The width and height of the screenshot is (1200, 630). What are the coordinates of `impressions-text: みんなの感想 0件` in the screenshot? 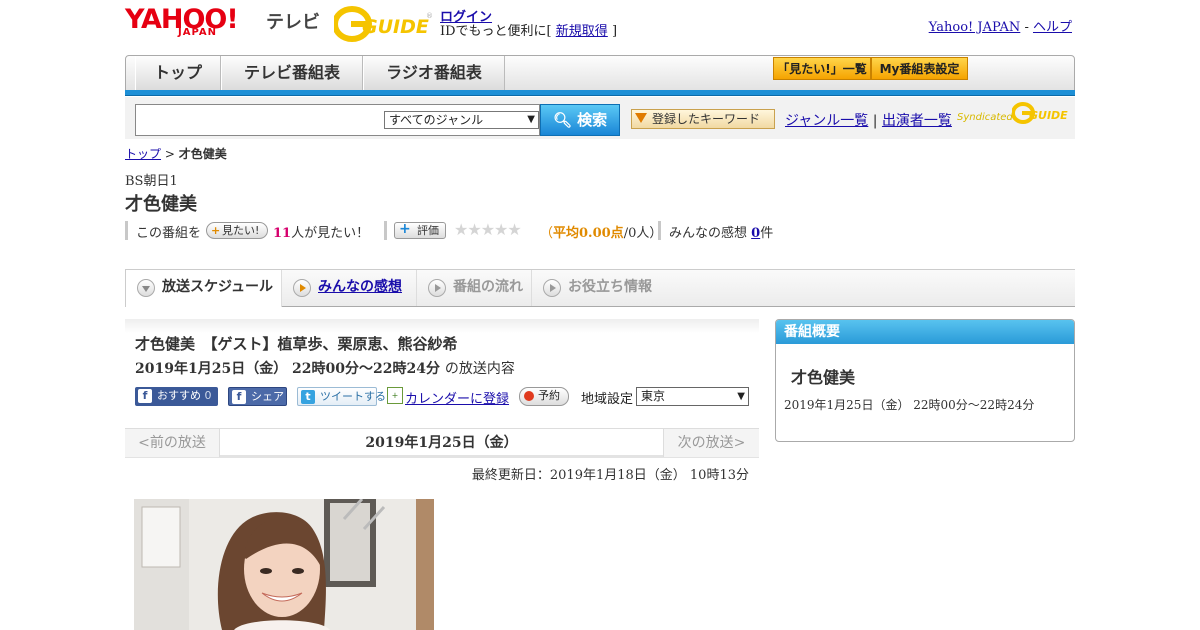 It's located at (721, 231).